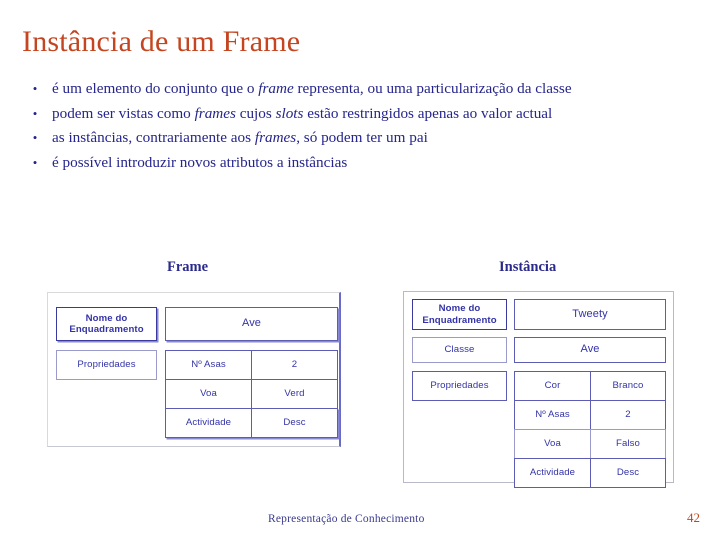  What do you see at coordinates (459, 386) in the screenshot?
I see `instance-properties-label-cell: Propriedades` at bounding box center [459, 386].